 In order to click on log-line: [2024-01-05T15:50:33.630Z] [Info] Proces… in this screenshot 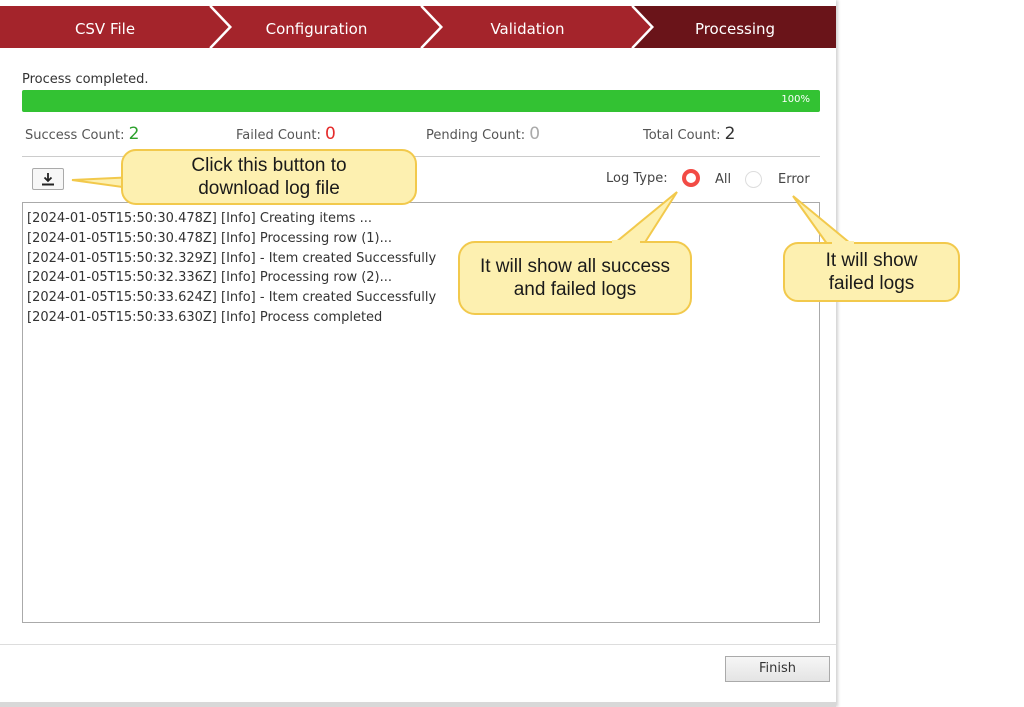, I will do `click(205, 317)`.